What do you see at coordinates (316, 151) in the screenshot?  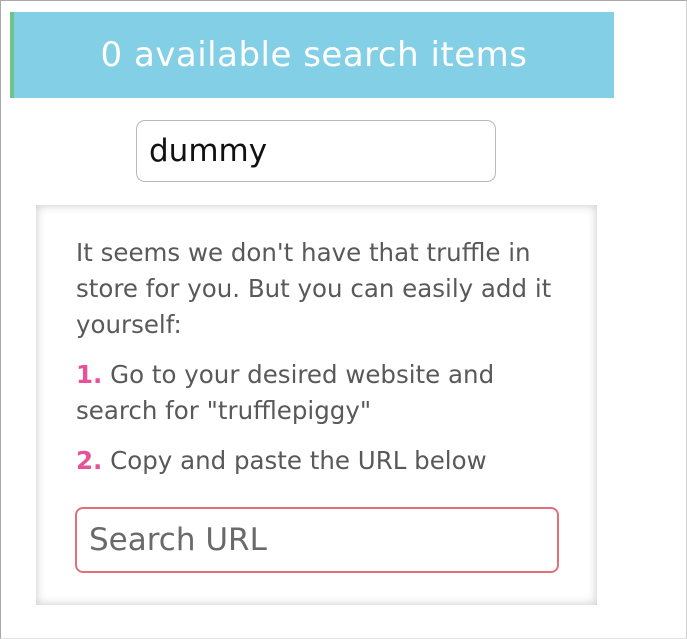 I see `search-input` at bounding box center [316, 151].